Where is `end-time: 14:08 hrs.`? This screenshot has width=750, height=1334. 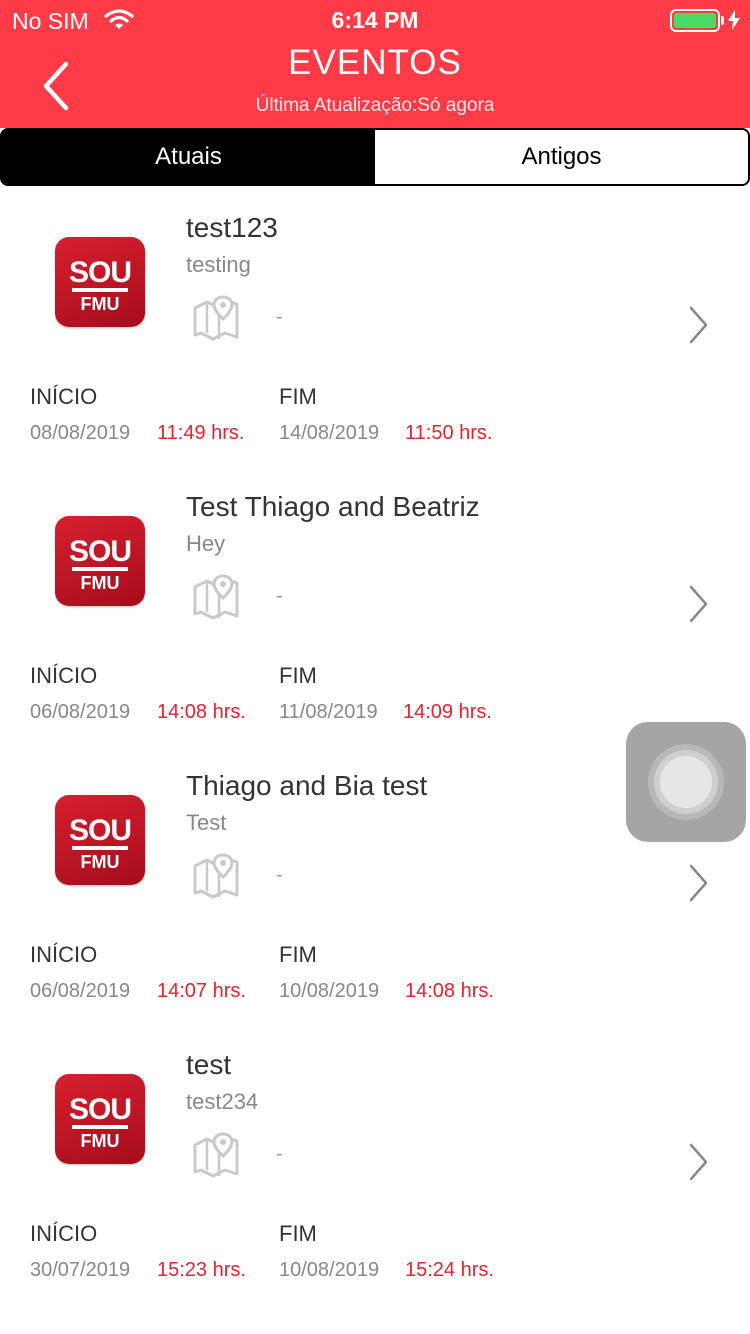 end-time: 14:08 hrs. is located at coordinates (449, 991).